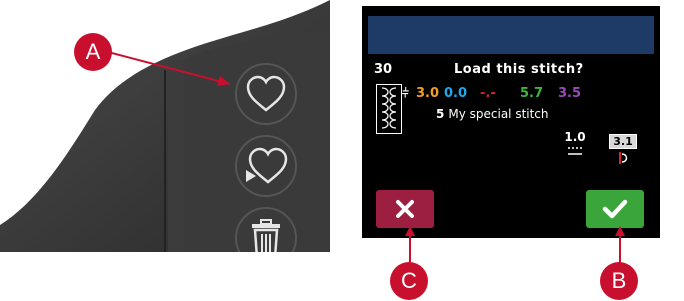 This screenshot has width=684, height=301. Describe the element at coordinates (498, 114) in the screenshot. I see `stitch-name: My special stitch` at that location.